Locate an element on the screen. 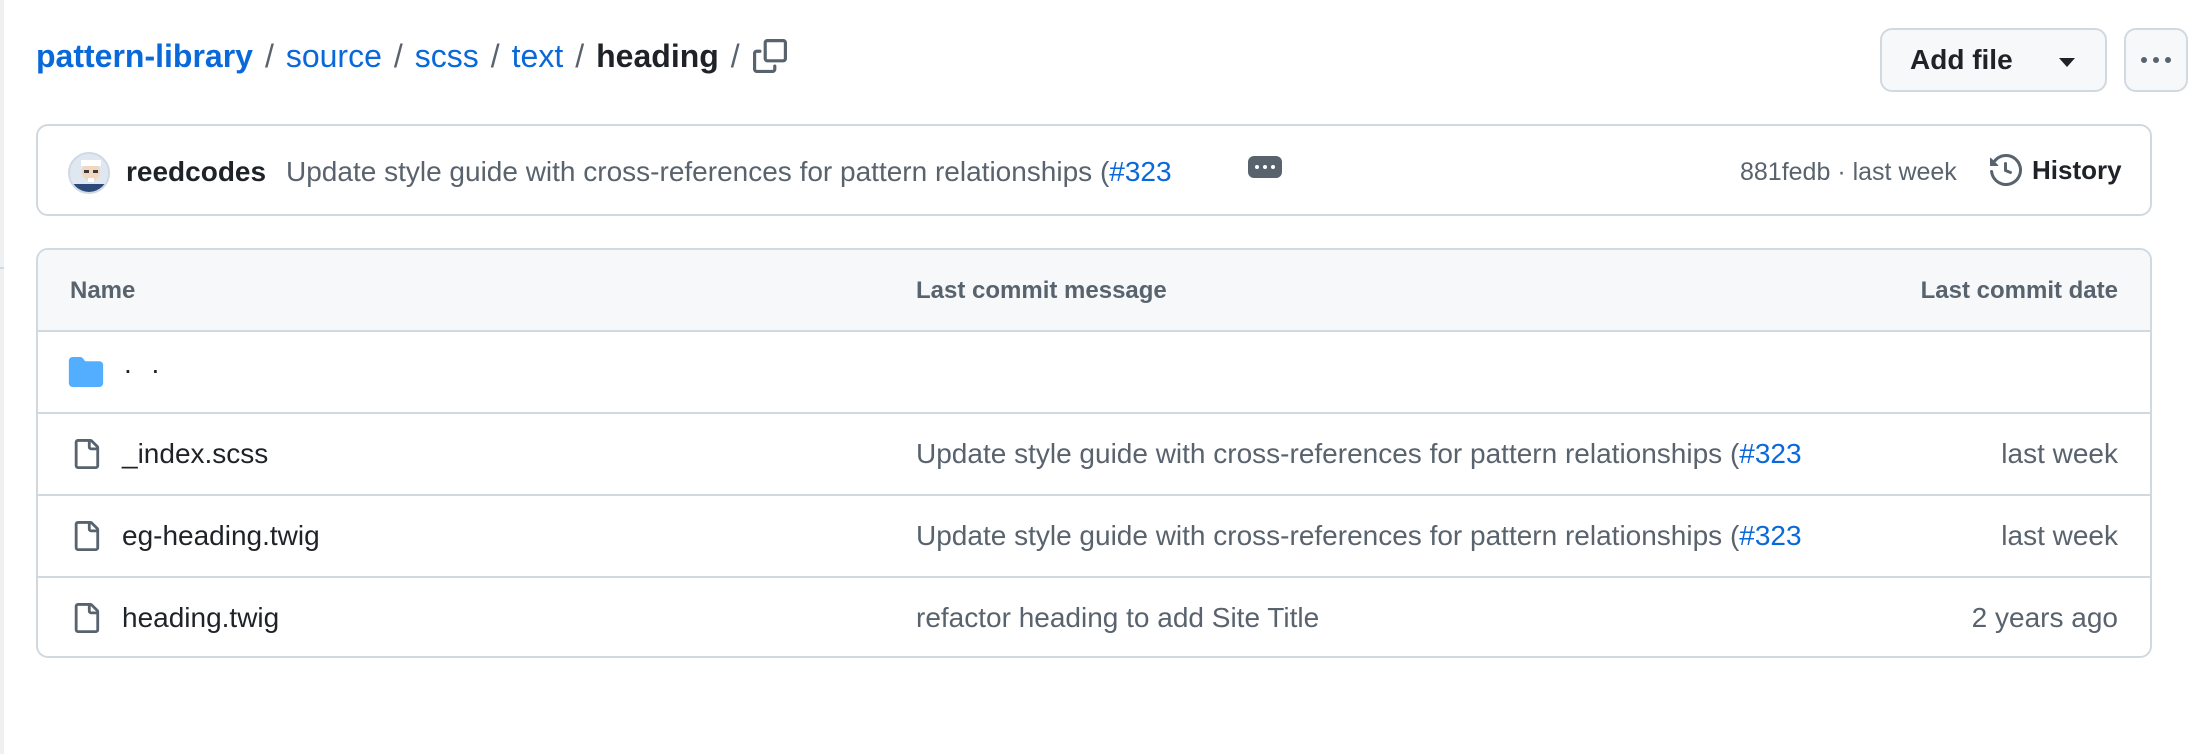 This screenshot has width=2192, height=754. history-icon is located at coordinates (2006, 170).